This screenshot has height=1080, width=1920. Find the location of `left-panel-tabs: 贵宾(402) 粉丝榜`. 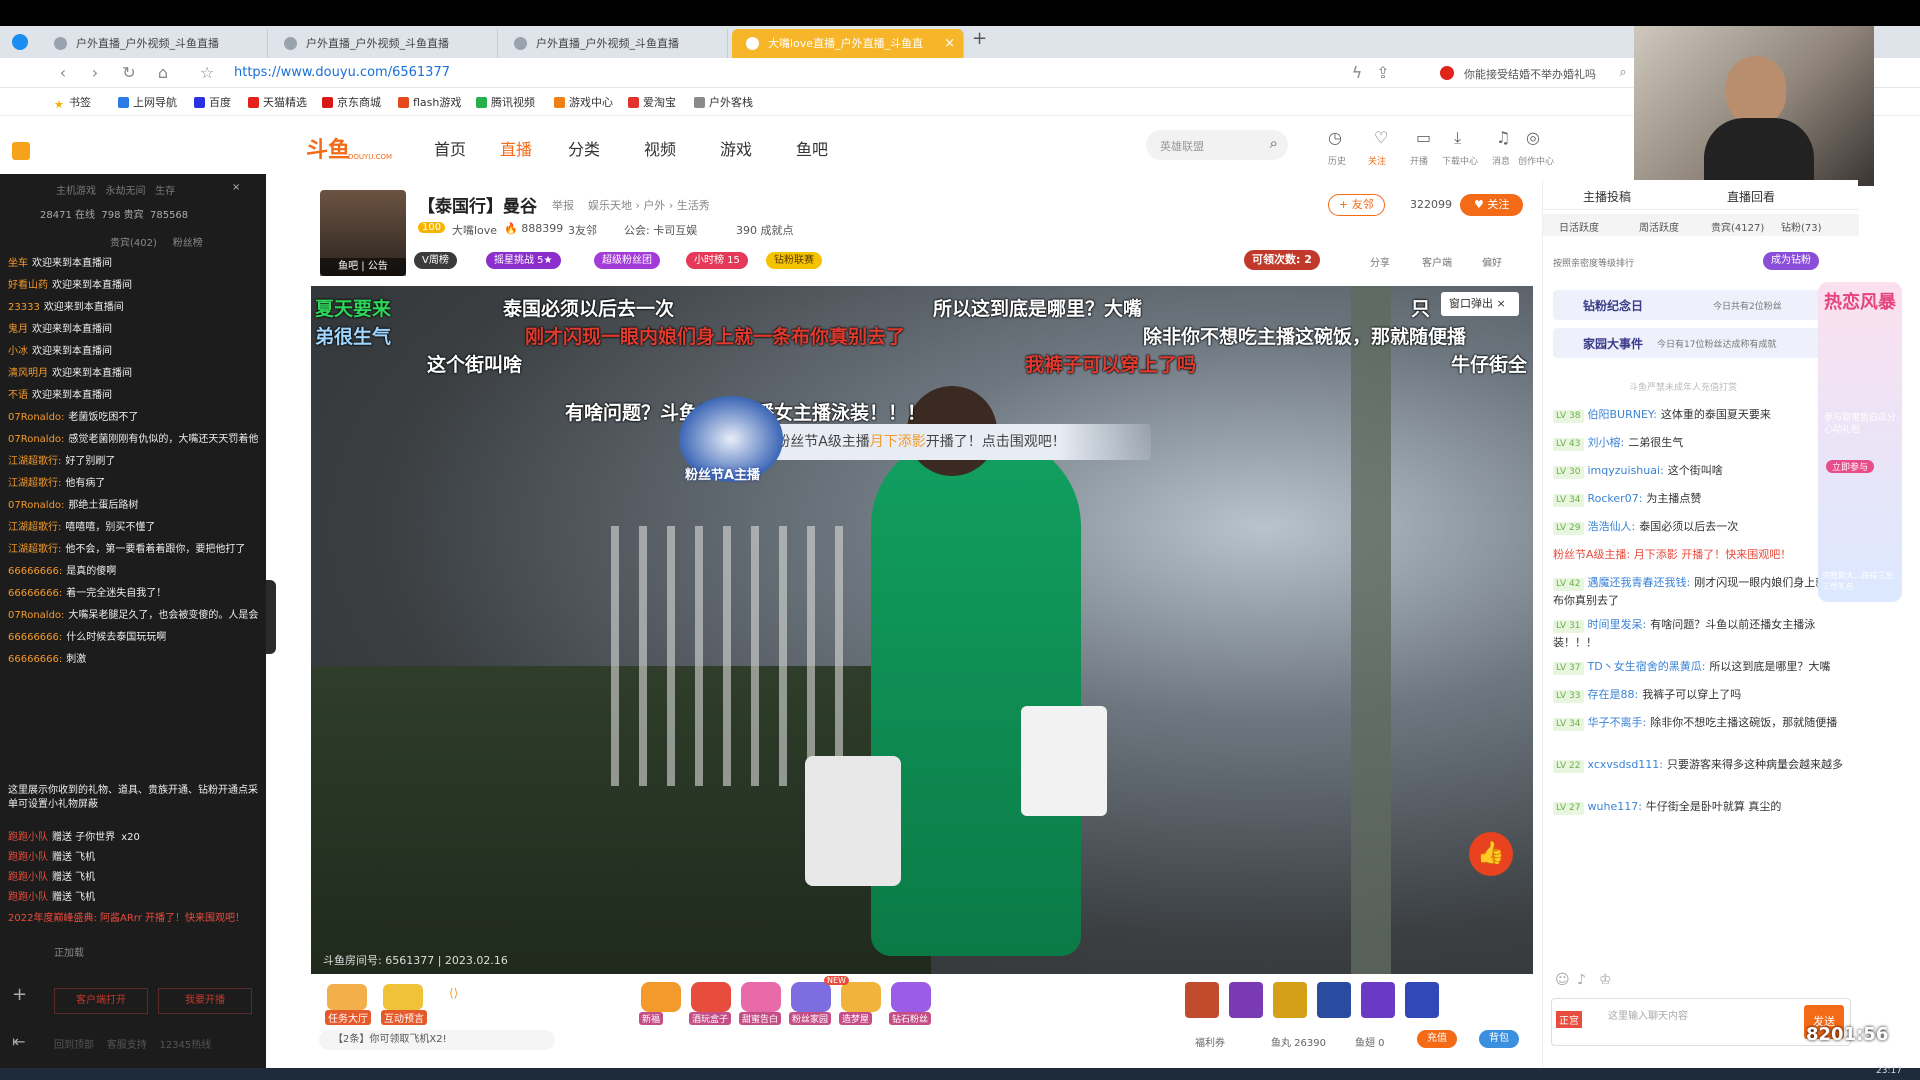

left-panel-tabs: 贵宾(402) 粉丝榜 is located at coordinates (156, 241).